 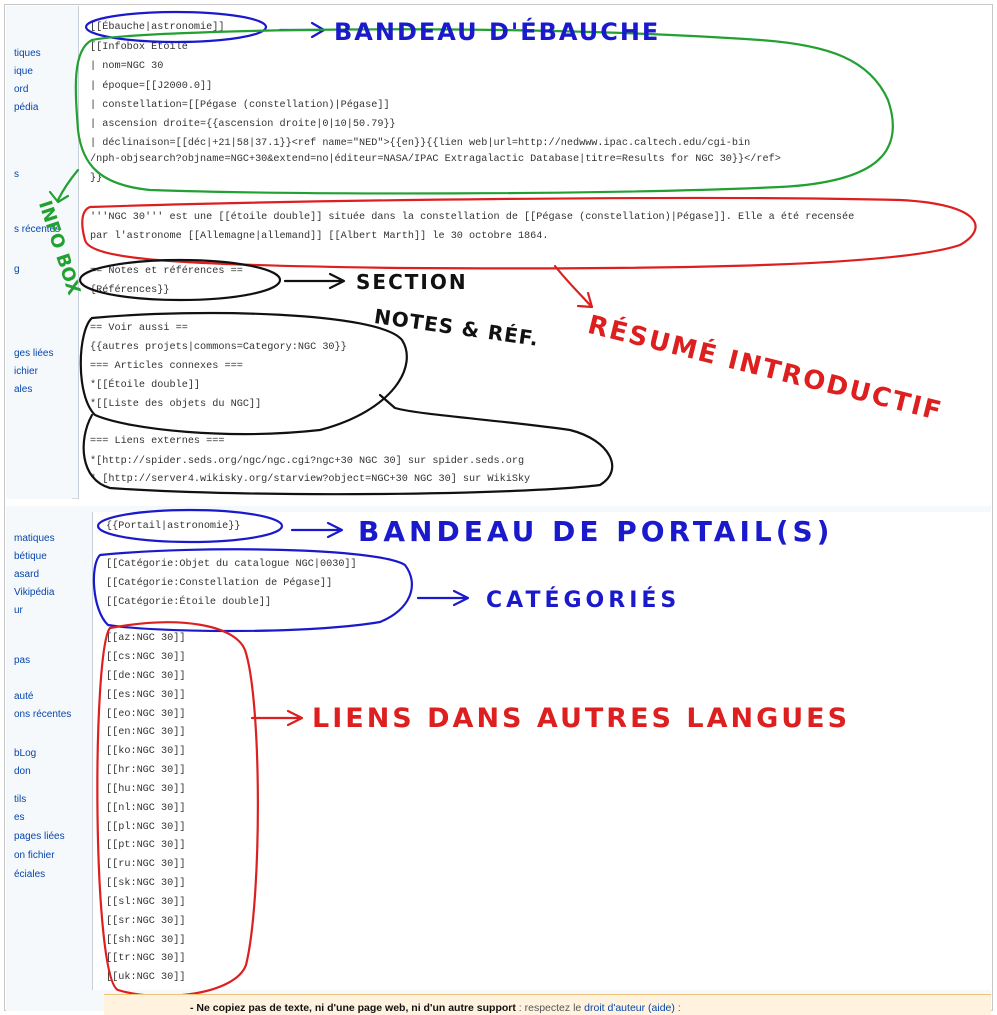 What do you see at coordinates (166, 271) in the screenshot?
I see `code-line-notes: == Notes et références ==` at bounding box center [166, 271].